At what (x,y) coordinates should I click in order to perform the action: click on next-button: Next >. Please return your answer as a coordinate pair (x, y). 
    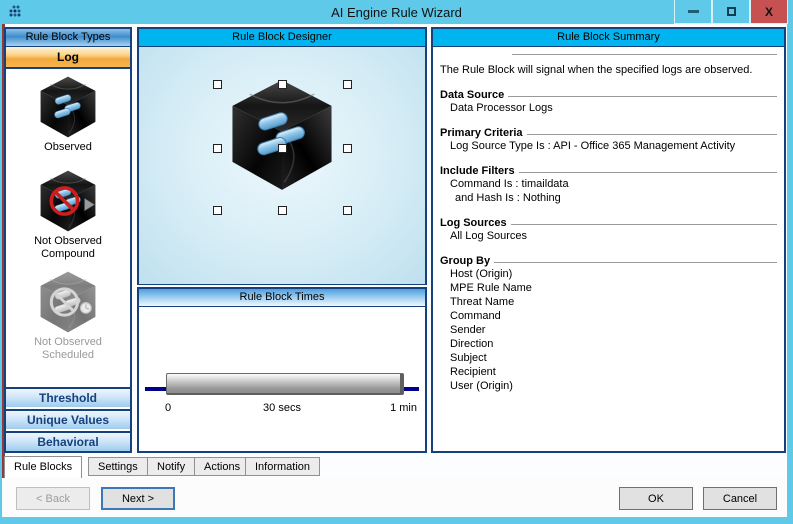
    Looking at the image, I should click on (138, 498).